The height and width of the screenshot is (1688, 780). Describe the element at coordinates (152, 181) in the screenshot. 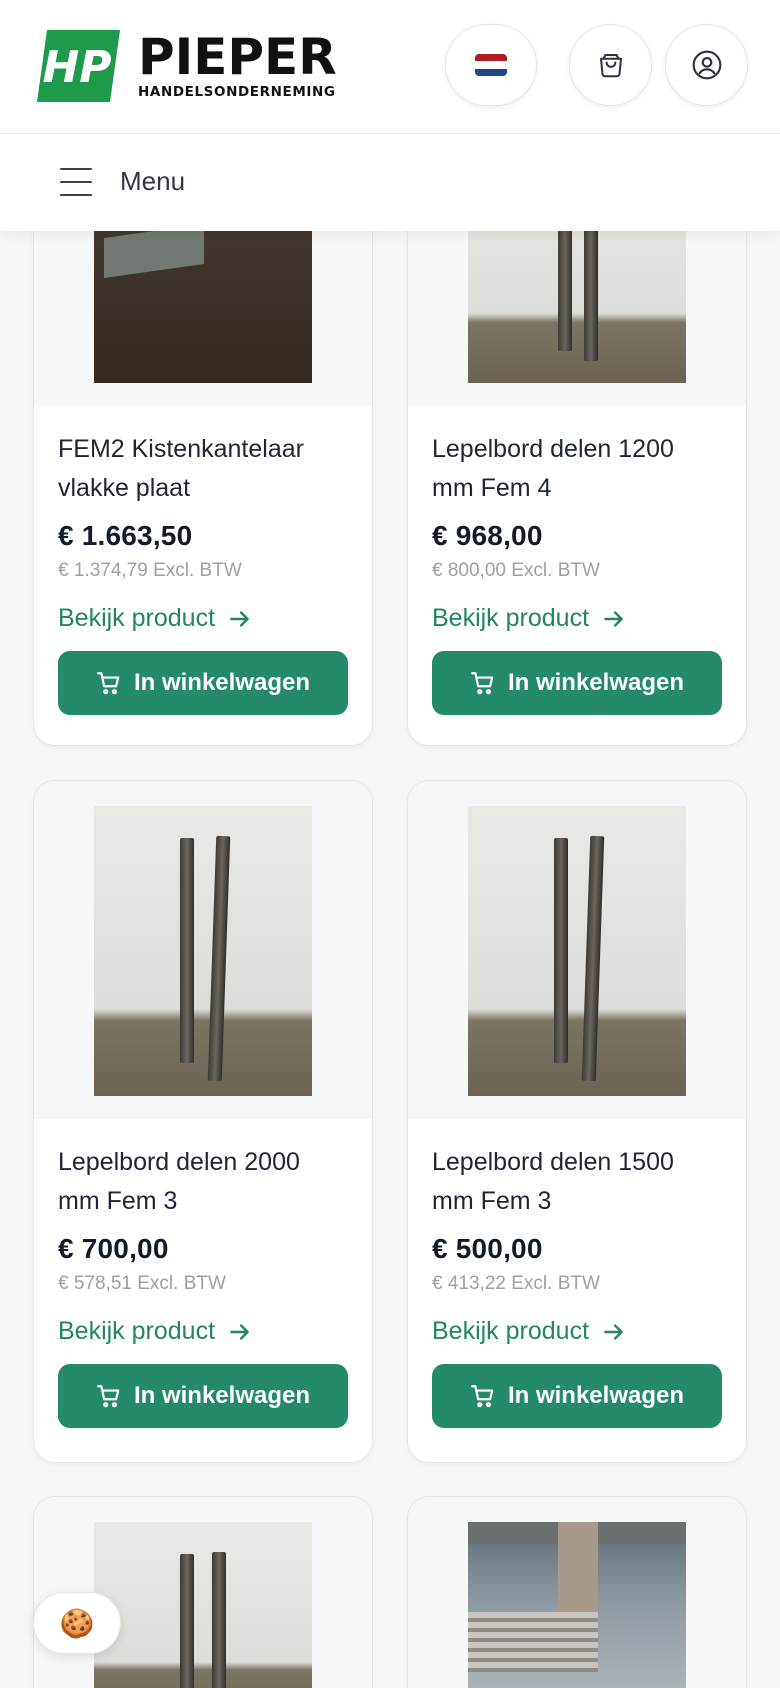

I see `menu-label: Menu` at that location.